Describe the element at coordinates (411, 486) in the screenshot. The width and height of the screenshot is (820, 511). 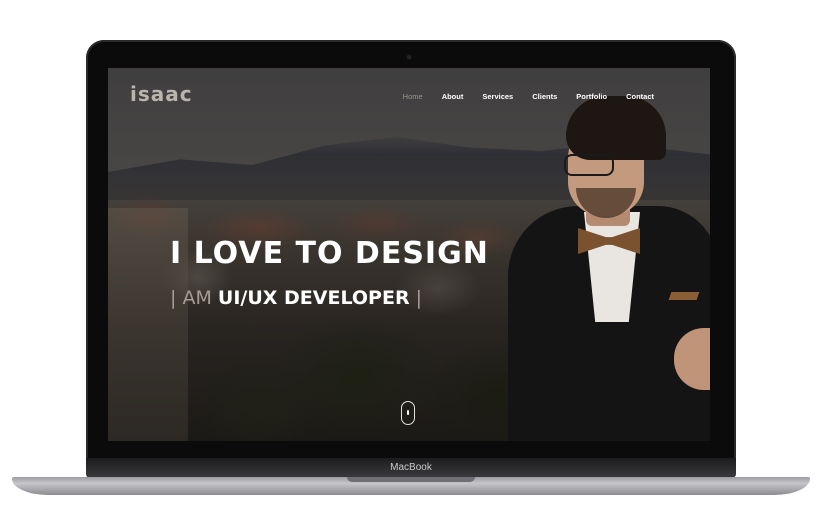
I see `laptop-base` at that location.